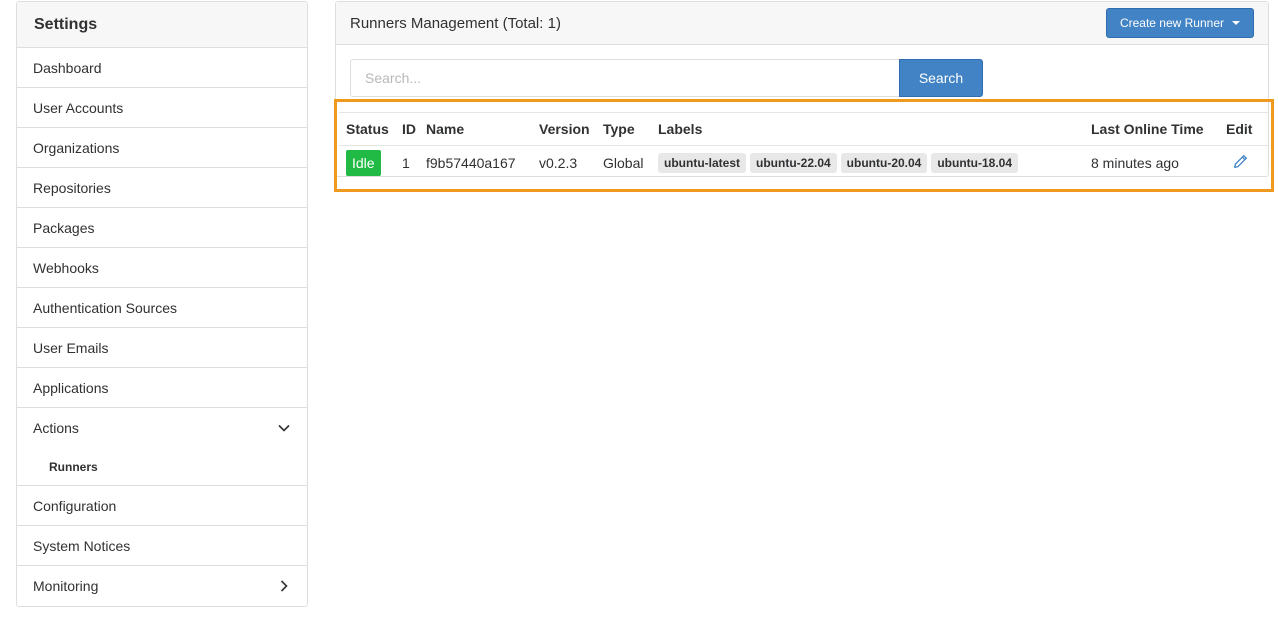 Image resolution: width=1278 pixels, height=622 pixels. Describe the element at coordinates (884, 162) in the screenshot. I see `label-tag: ubuntu-20.04` at that location.